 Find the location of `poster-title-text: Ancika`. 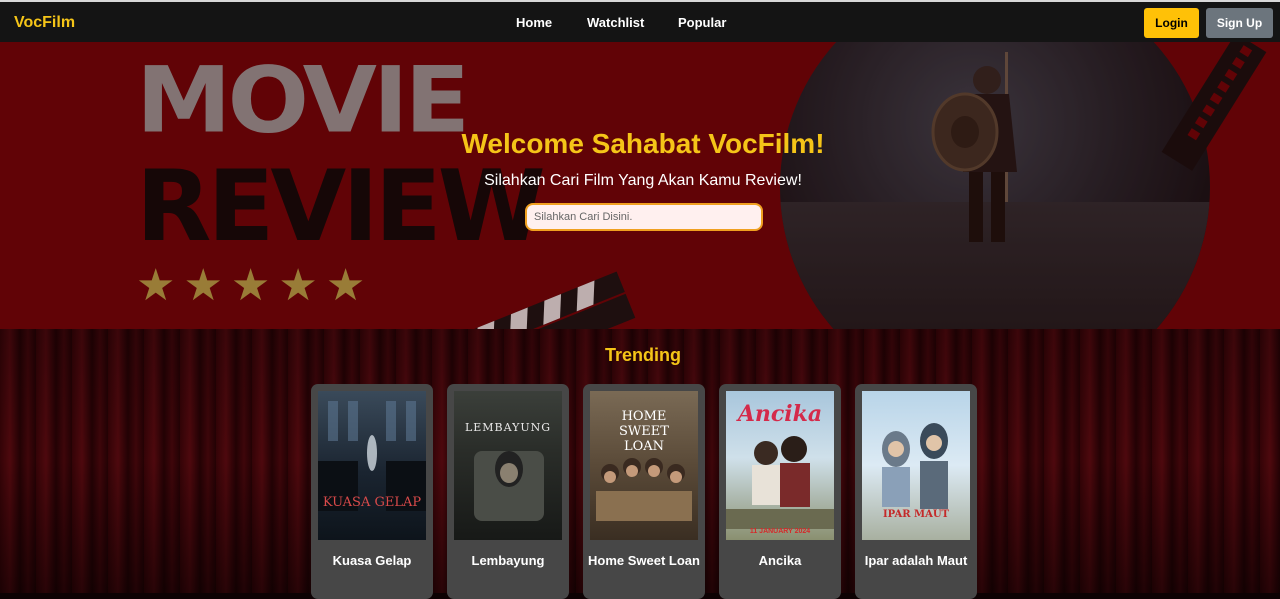

poster-title-text: Ancika is located at coordinates (780, 414).